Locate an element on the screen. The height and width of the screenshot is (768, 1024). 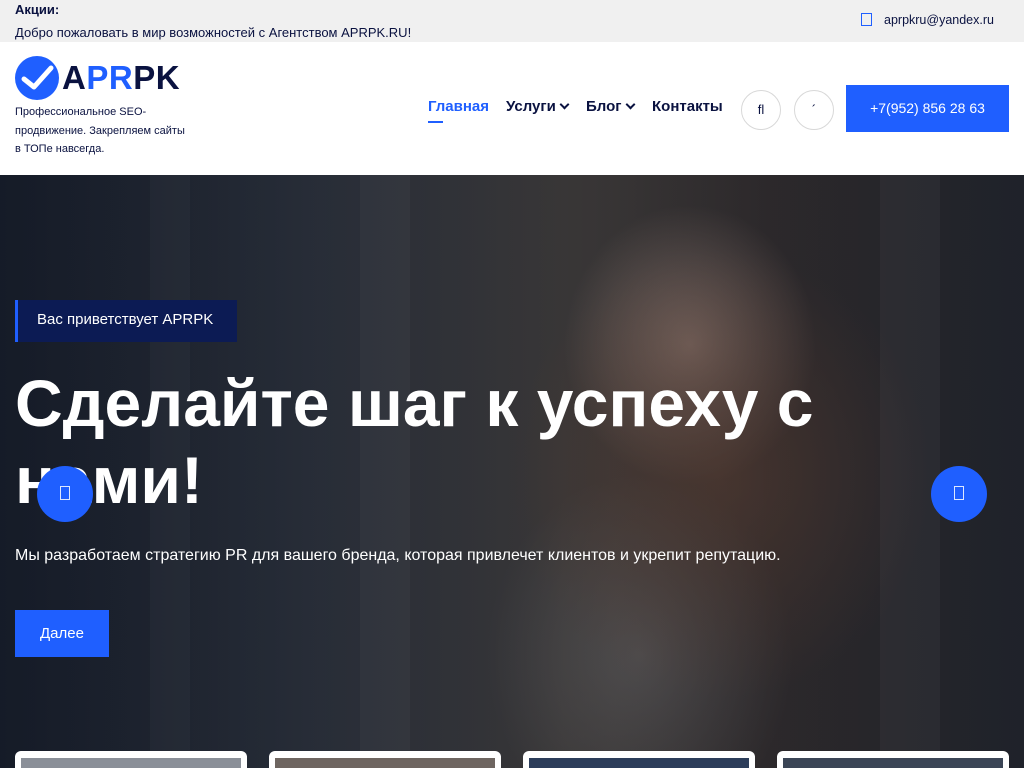
nav-item-label: Услуги is located at coordinates (531, 106).